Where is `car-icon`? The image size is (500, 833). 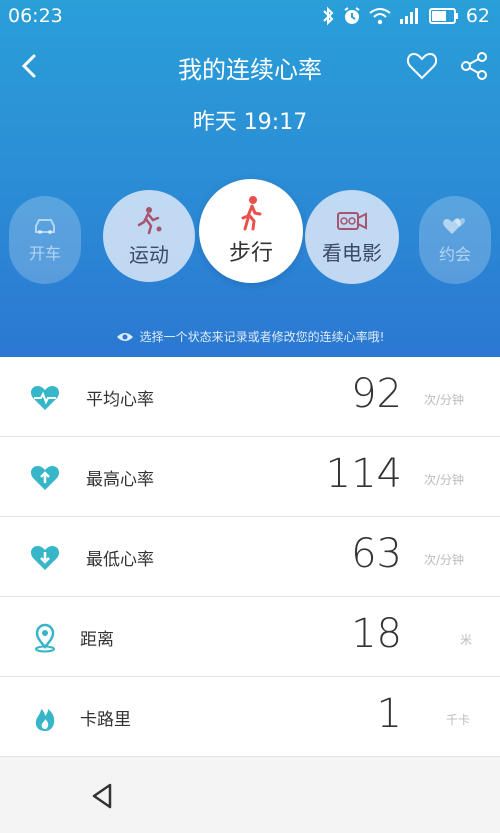
car-icon is located at coordinates (45, 226).